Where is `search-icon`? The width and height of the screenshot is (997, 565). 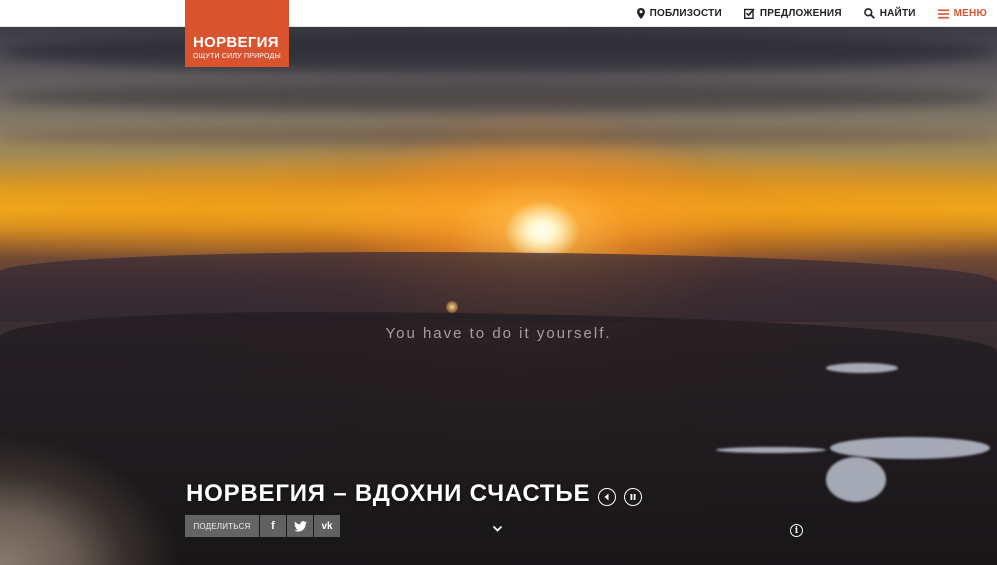
search-icon is located at coordinates (869, 13).